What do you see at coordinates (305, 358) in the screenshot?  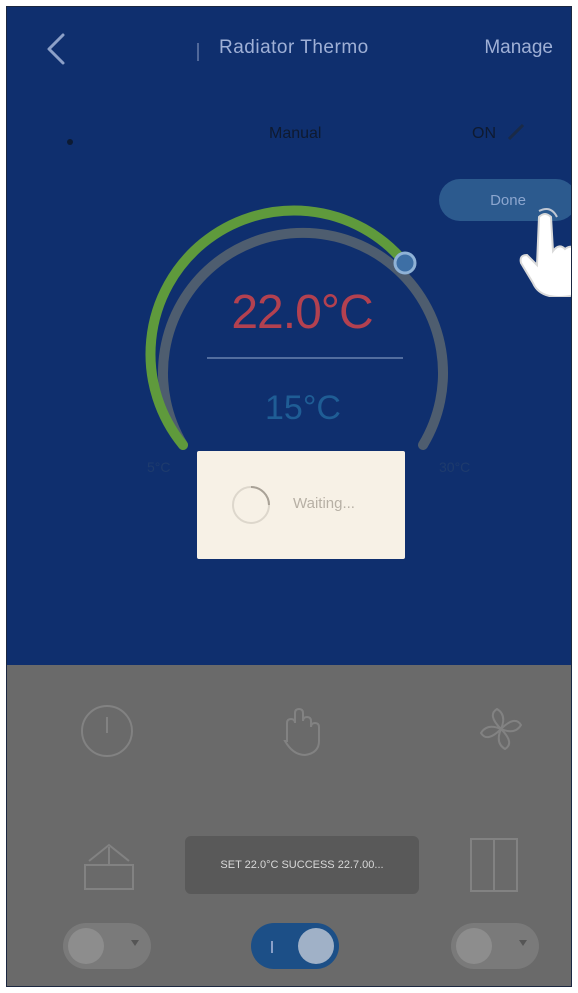 I see `dial-divider` at bounding box center [305, 358].